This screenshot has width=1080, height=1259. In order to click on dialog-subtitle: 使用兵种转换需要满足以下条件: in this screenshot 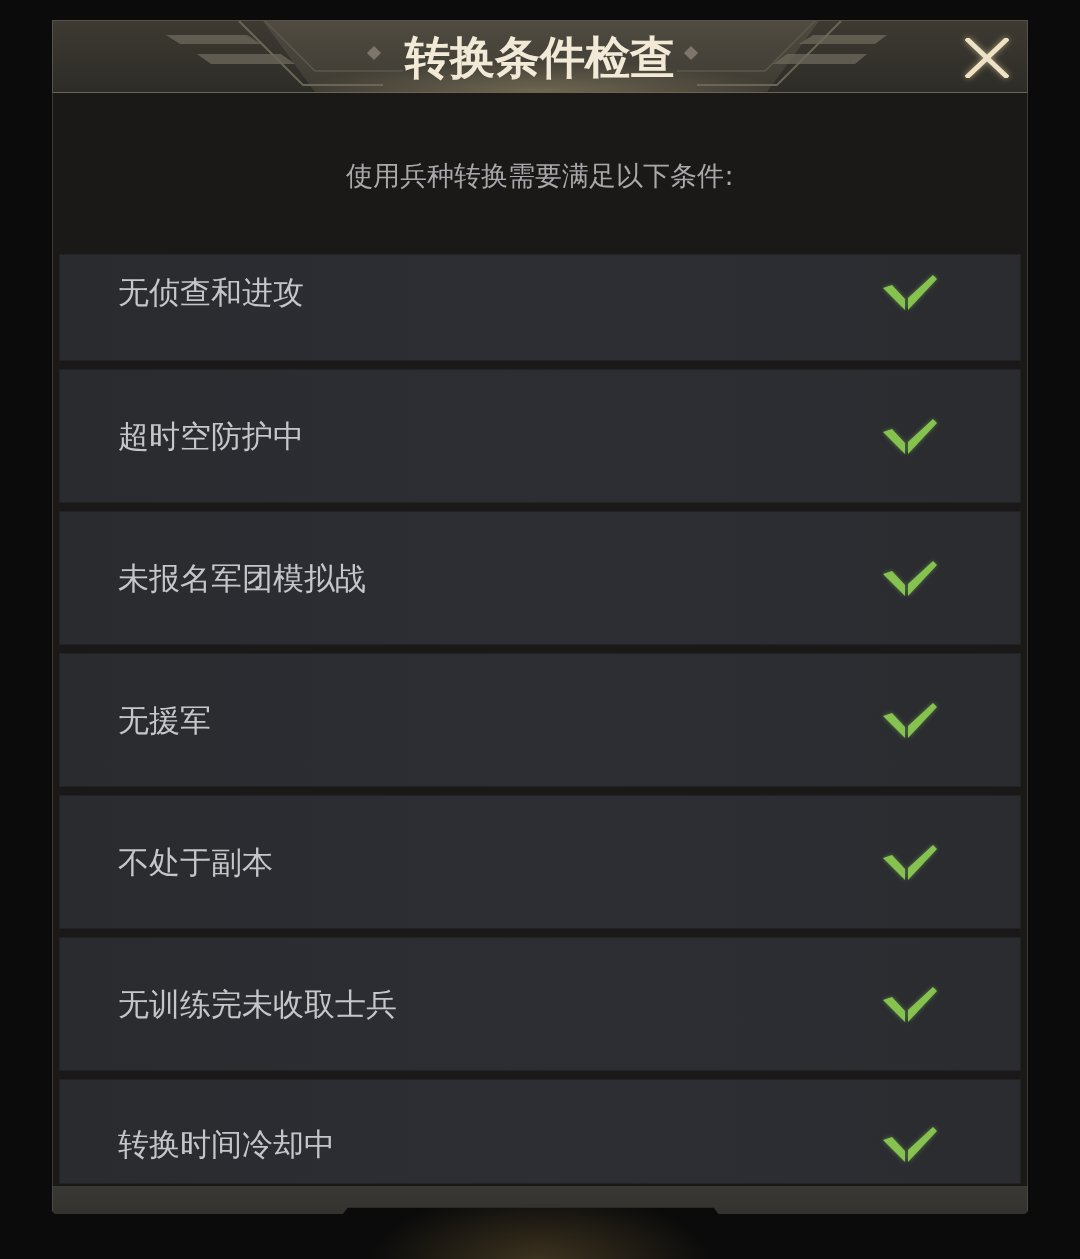, I will do `click(540, 176)`.